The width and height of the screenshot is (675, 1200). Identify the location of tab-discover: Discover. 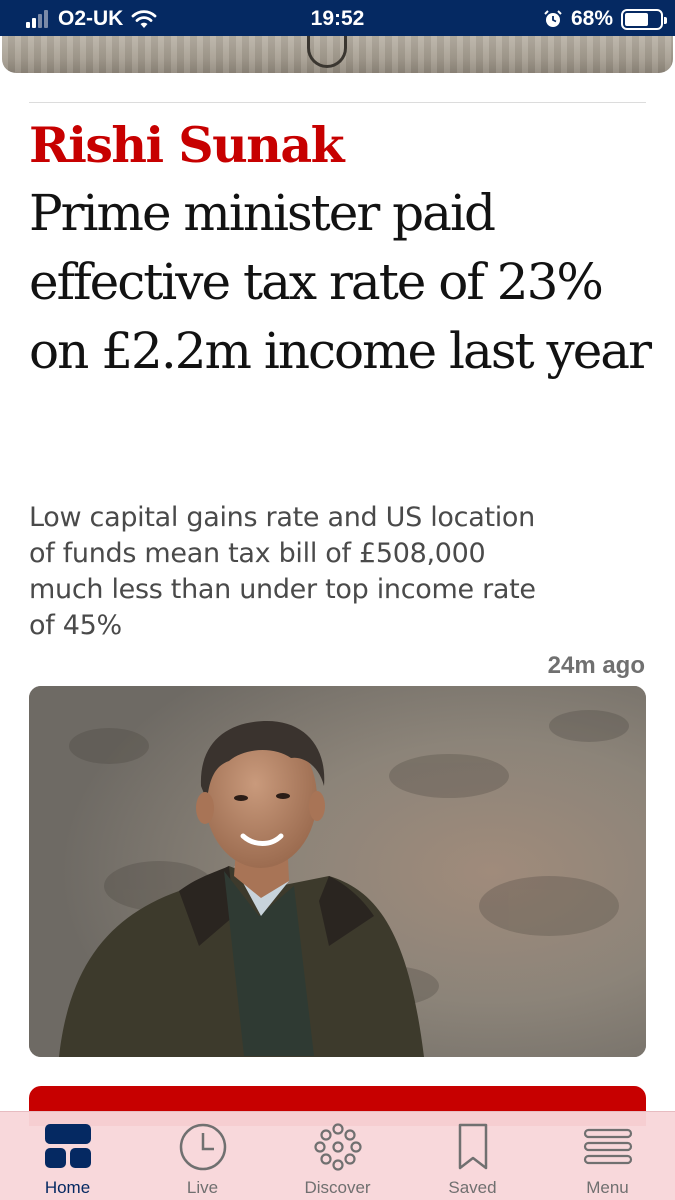
(337, 1156).